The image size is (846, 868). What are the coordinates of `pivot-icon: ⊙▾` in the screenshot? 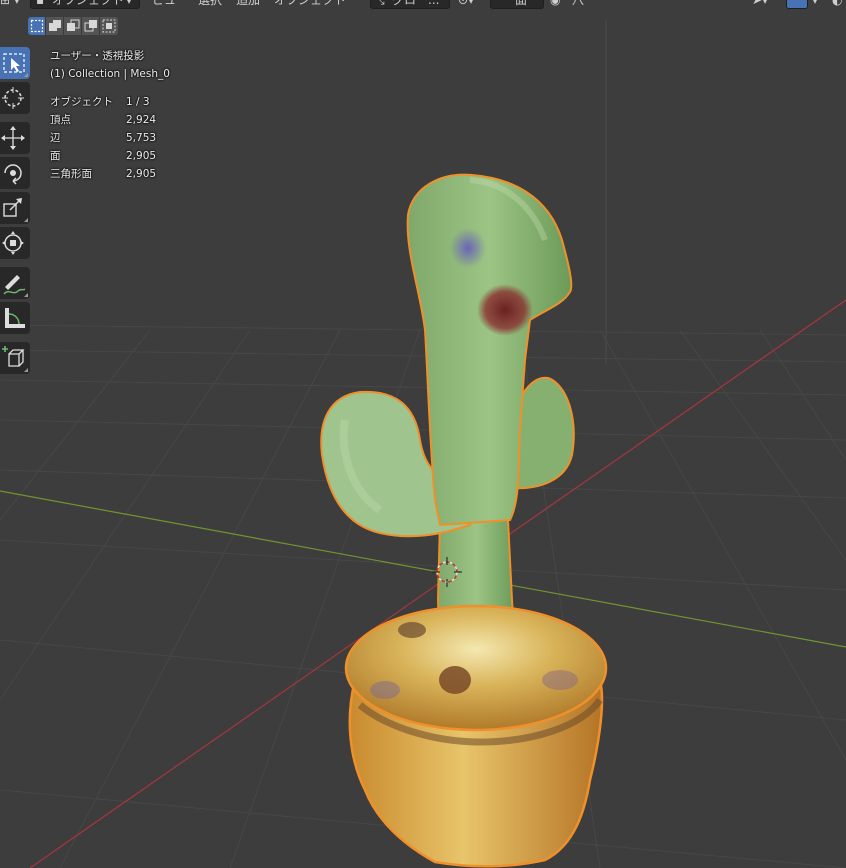 It's located at (466, 4).